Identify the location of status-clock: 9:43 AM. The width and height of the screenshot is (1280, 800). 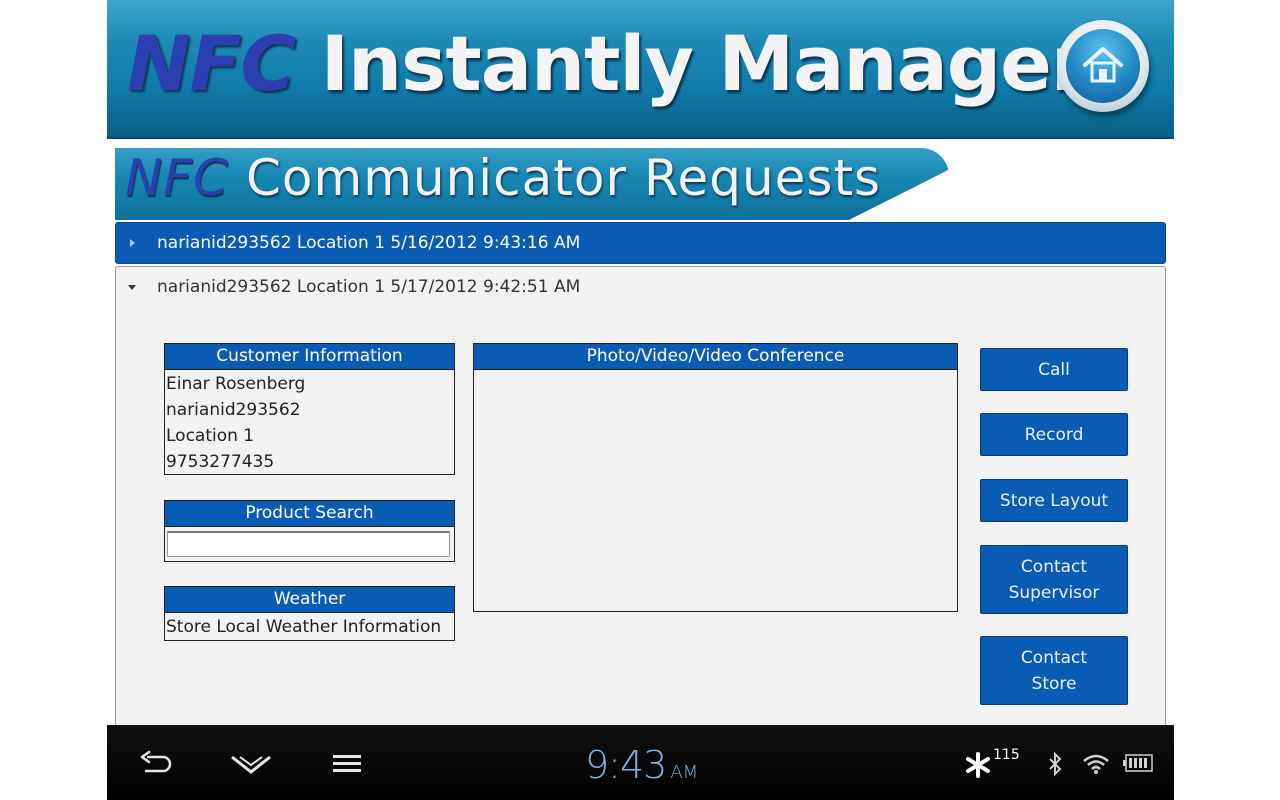
(641, 765).